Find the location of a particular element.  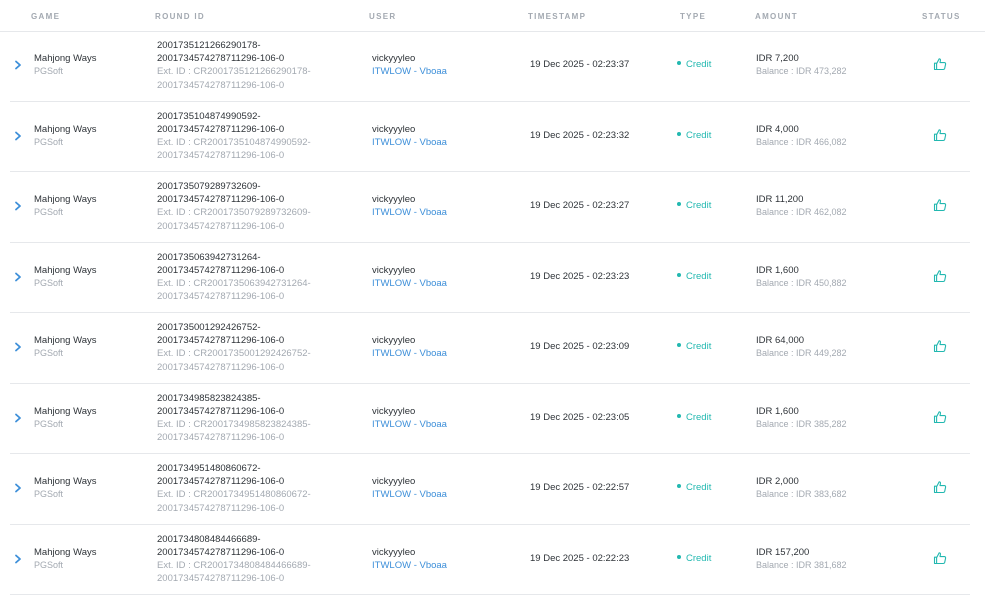

timestamp-cell: 19 Dec 2025 - 02:23:37 is located at coordinates (580, 64).